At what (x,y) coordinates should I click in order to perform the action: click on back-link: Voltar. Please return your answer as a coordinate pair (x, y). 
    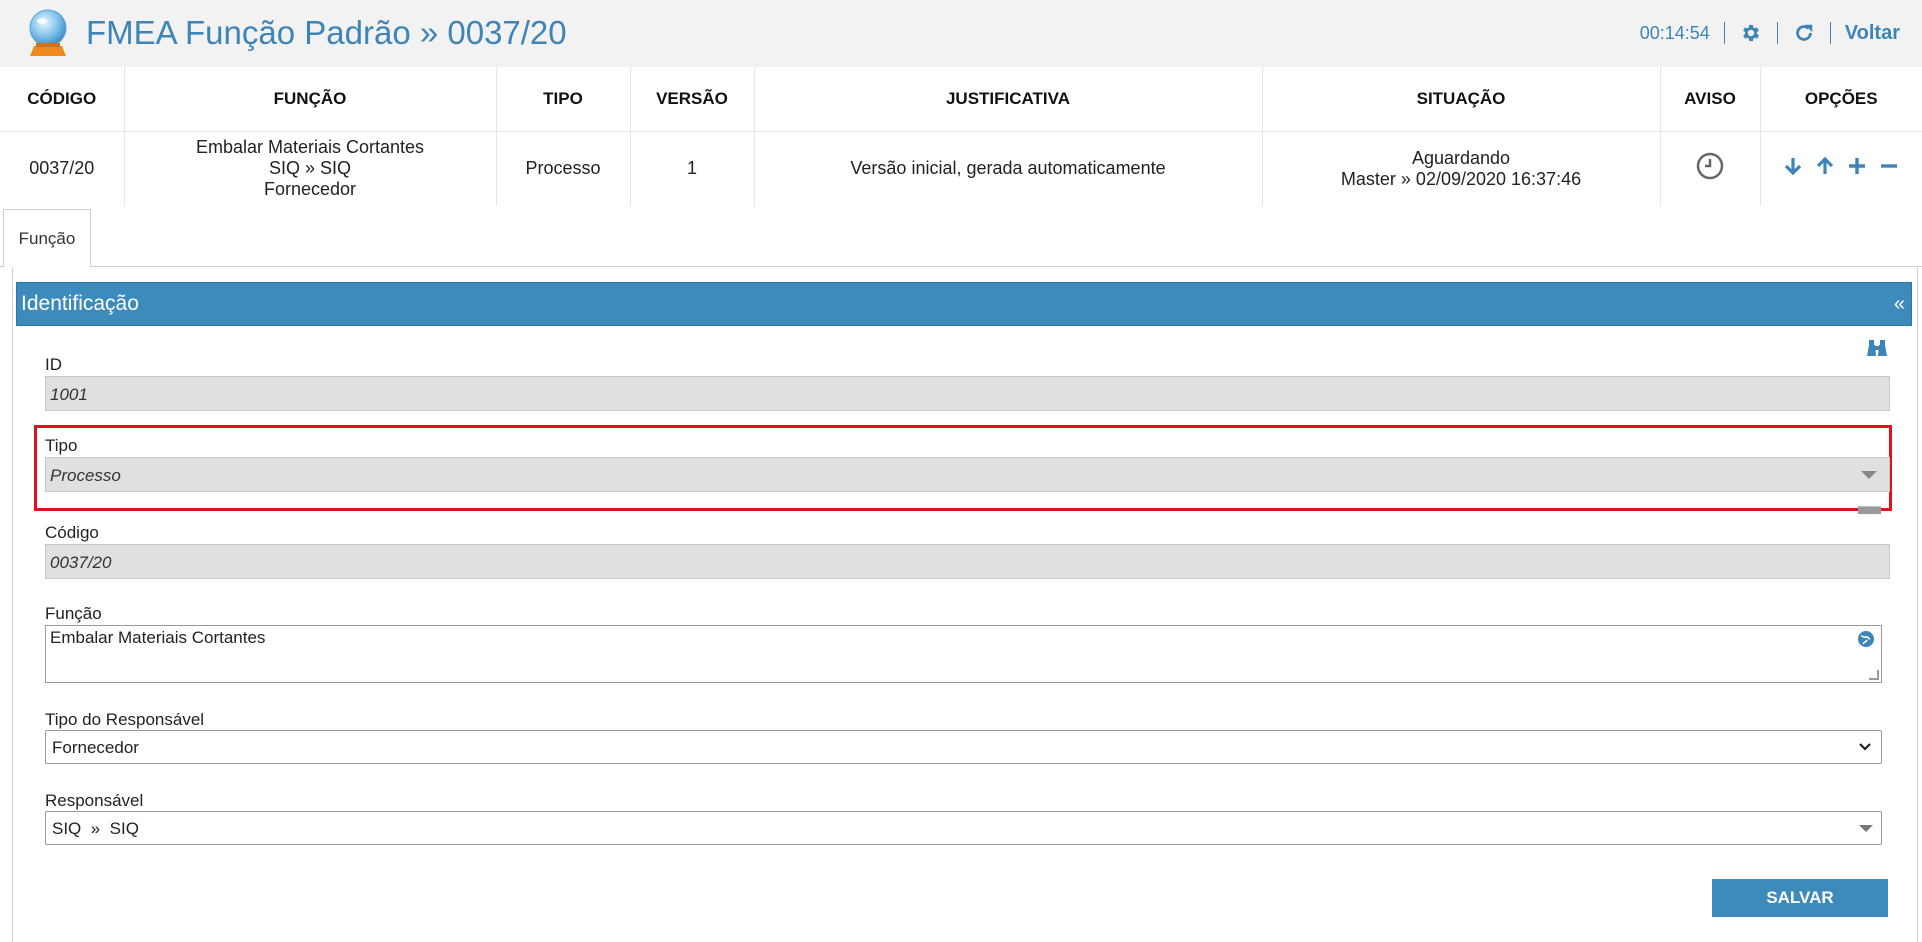
    Looking at the image, I should click on (1872, 33).